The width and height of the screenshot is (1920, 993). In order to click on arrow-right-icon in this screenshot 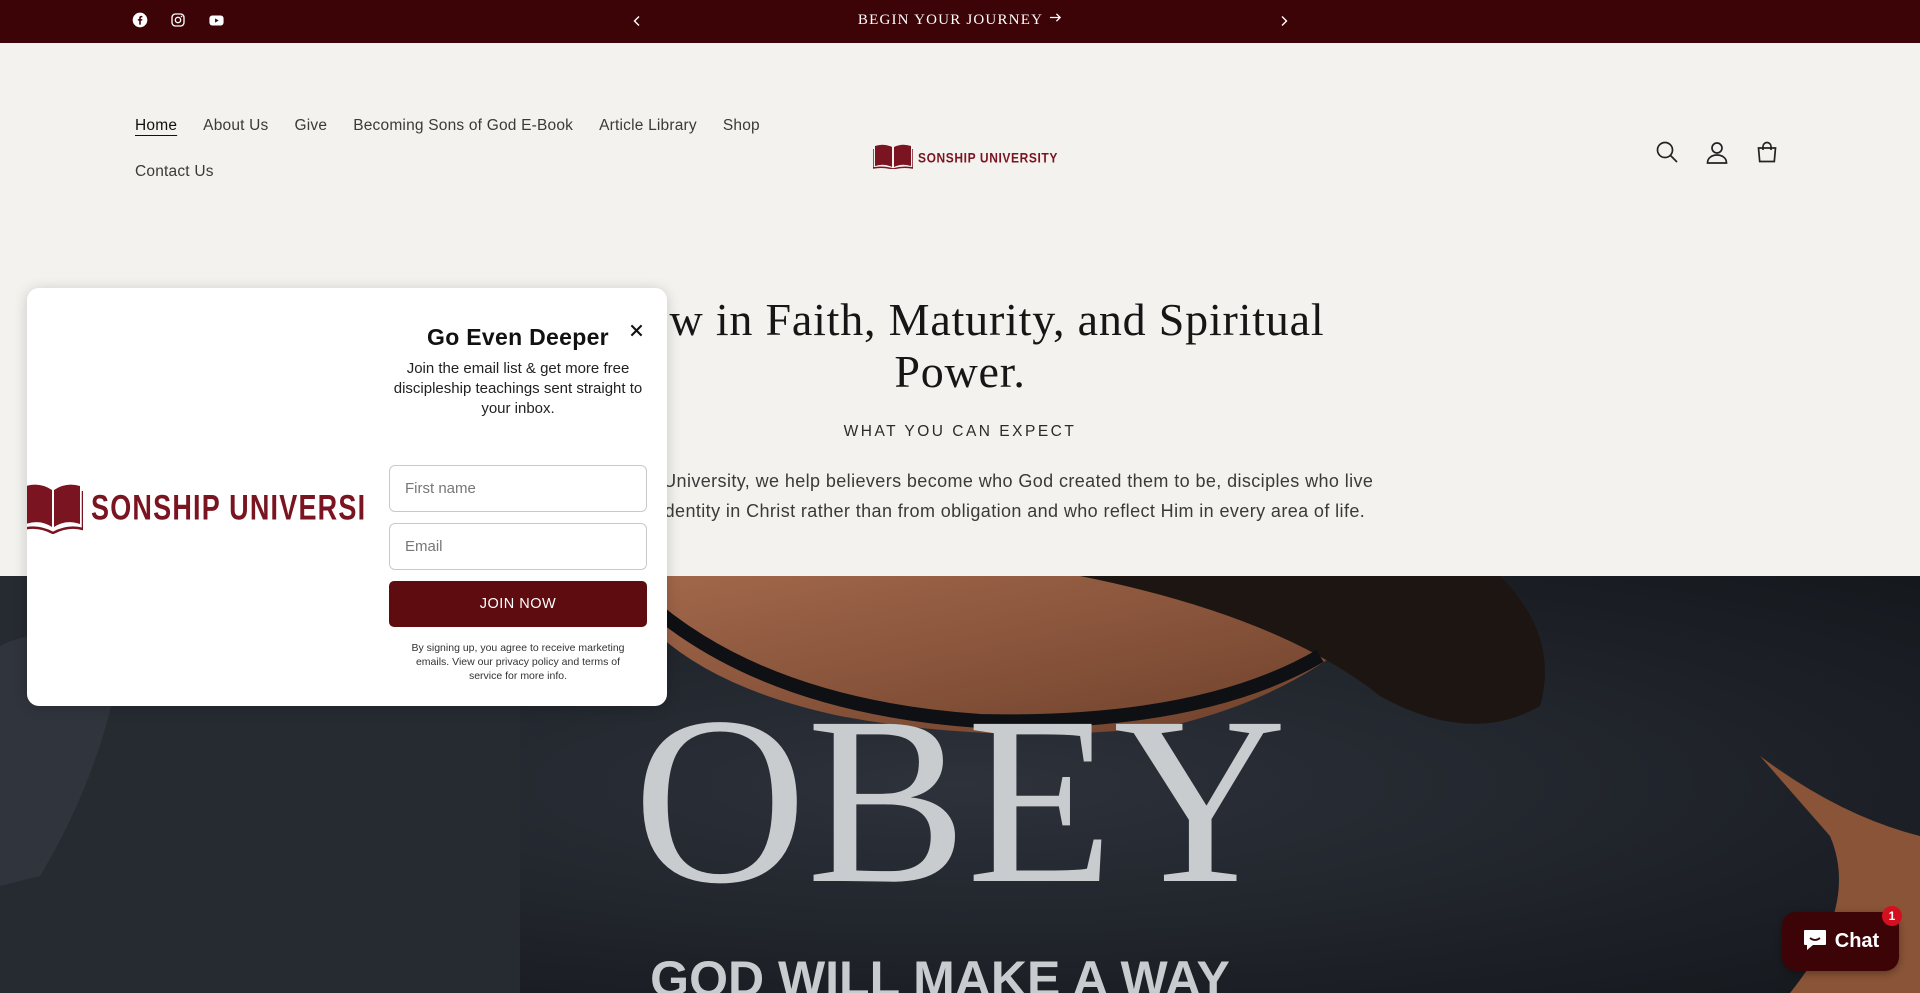, I will do `click(1055, 20)`.